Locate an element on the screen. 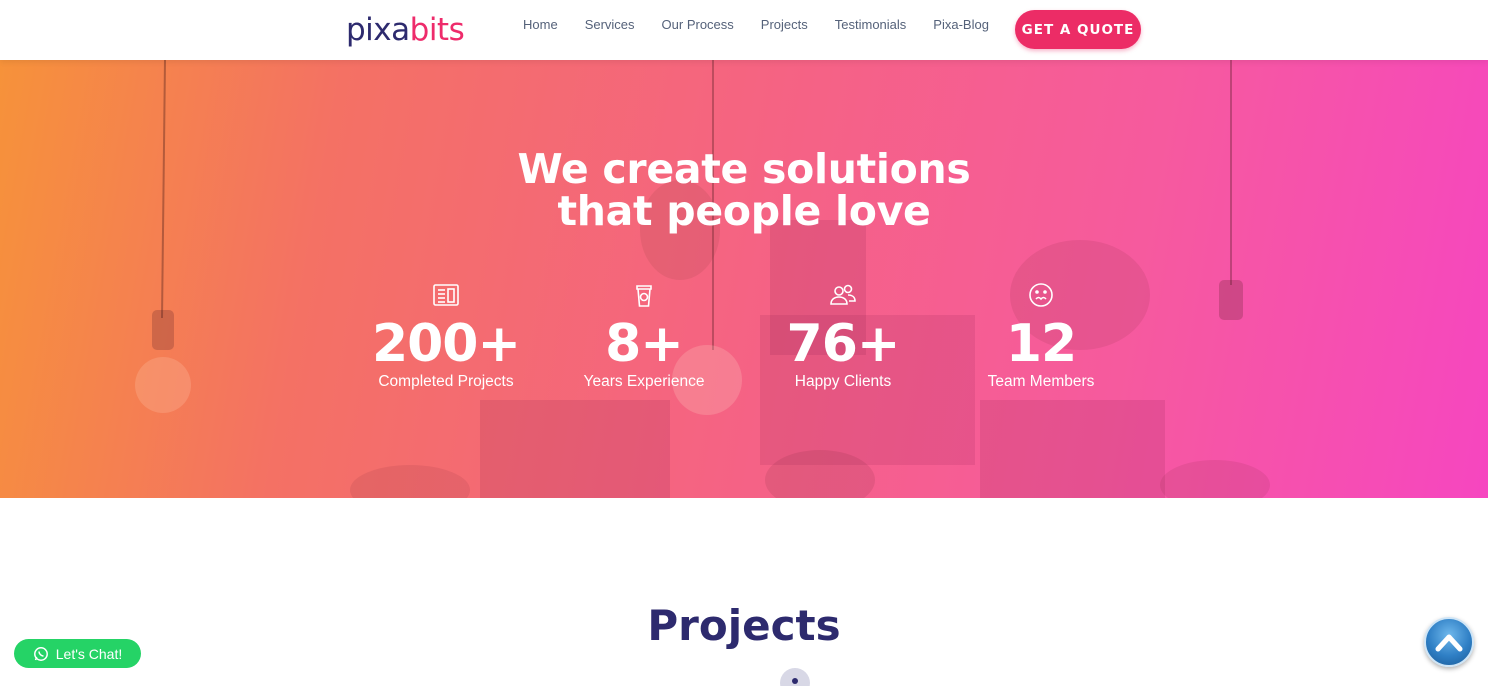 This screenshot has width=1488, height=686. hero-title: We create solutions that people love is located at coordinates (744, 190).